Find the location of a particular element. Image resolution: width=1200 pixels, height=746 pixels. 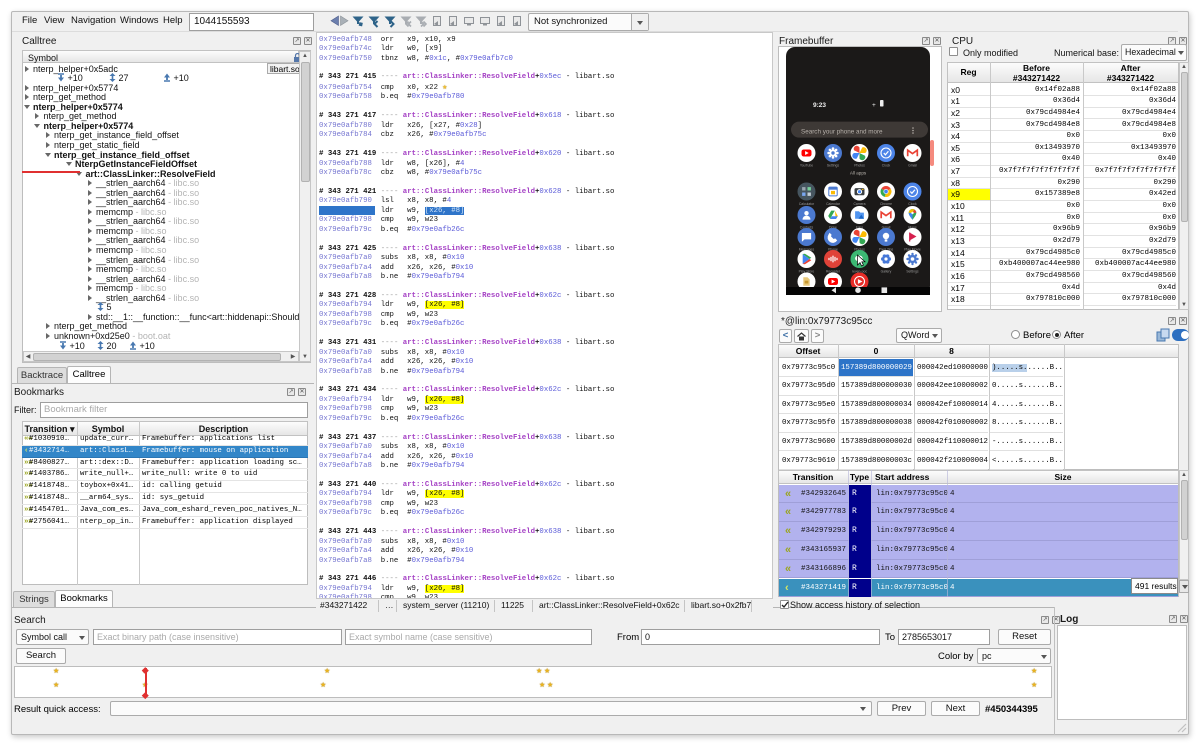

svg-text: Gallery is located at coordinates (886, 272).